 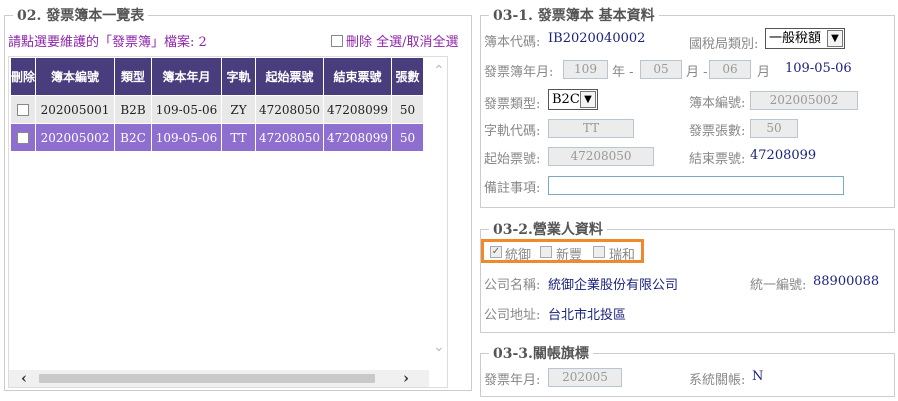 I want to click on col-end-no: 結束票號, so click(x=357, y=76).